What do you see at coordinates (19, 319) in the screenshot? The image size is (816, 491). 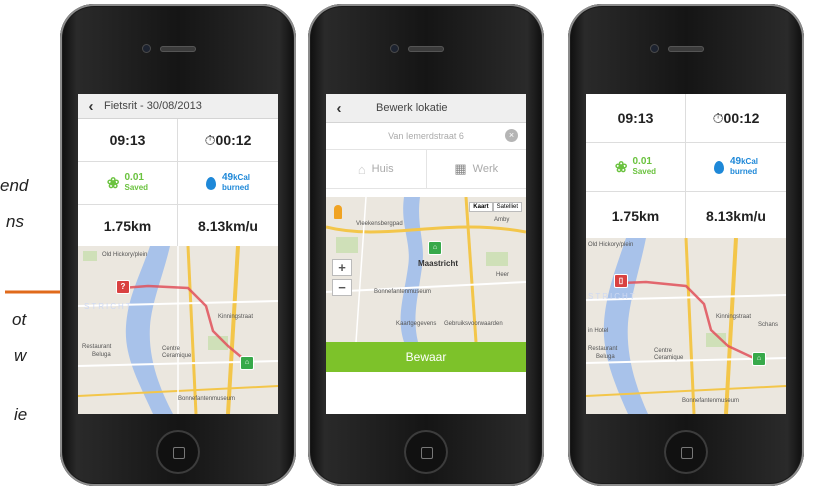 I see `side-text-3: ot` at bounding box center [19, 319].